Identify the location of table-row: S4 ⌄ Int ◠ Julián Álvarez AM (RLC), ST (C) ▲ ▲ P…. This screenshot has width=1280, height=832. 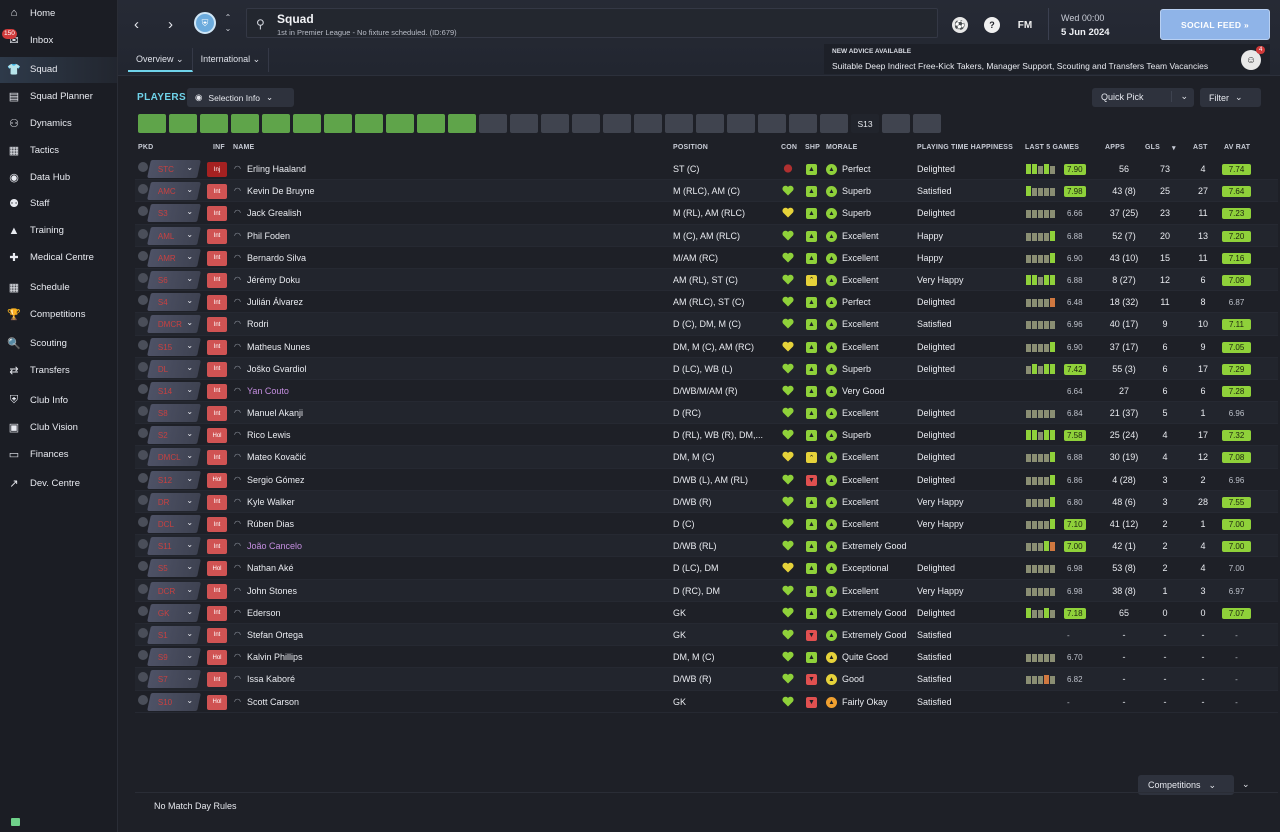
(706, 302).